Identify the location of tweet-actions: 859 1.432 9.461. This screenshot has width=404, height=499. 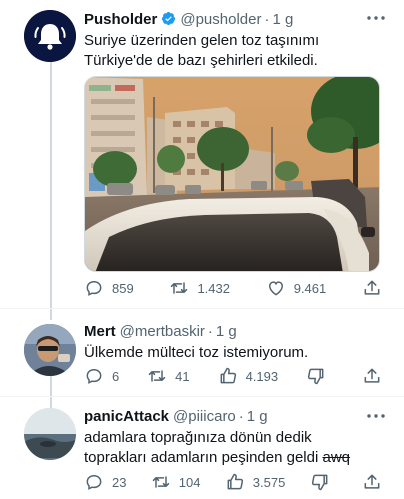
(237, 288).